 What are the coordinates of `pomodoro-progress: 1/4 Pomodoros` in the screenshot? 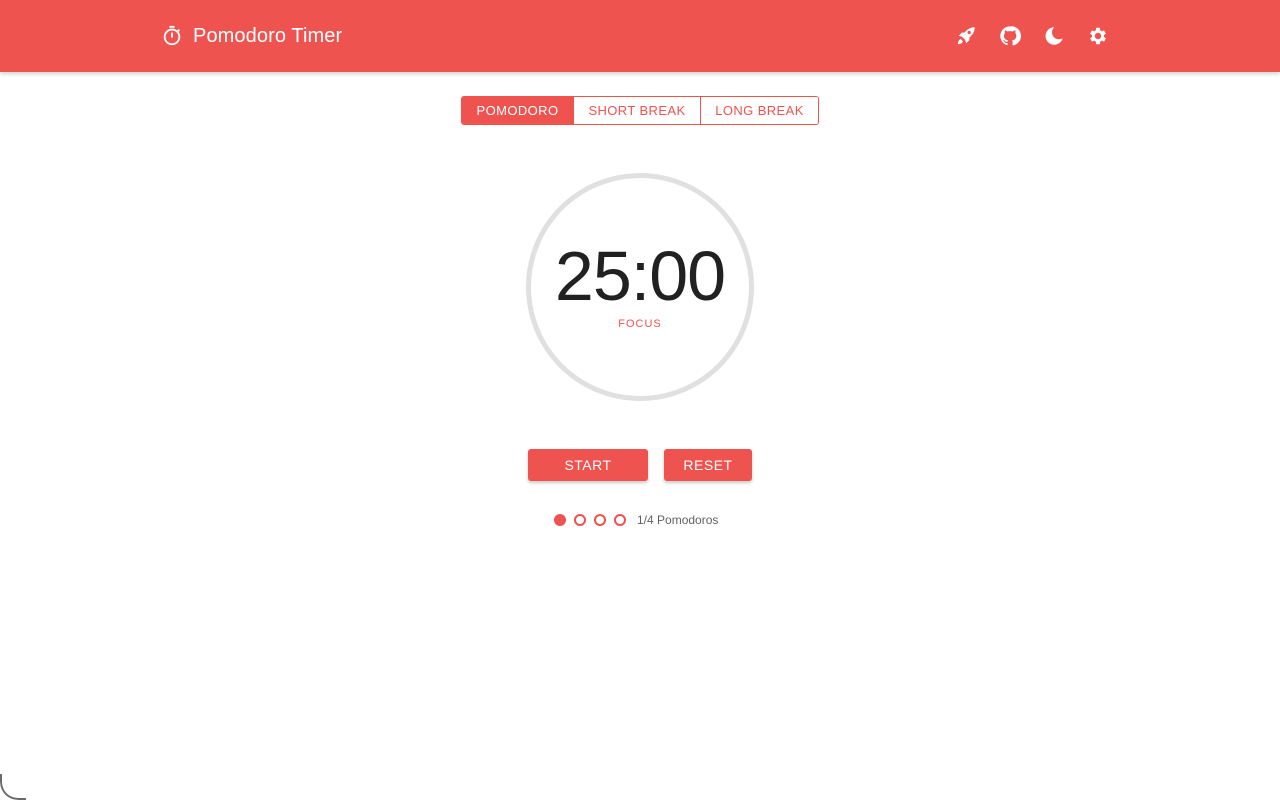 It's located at (636, 520).